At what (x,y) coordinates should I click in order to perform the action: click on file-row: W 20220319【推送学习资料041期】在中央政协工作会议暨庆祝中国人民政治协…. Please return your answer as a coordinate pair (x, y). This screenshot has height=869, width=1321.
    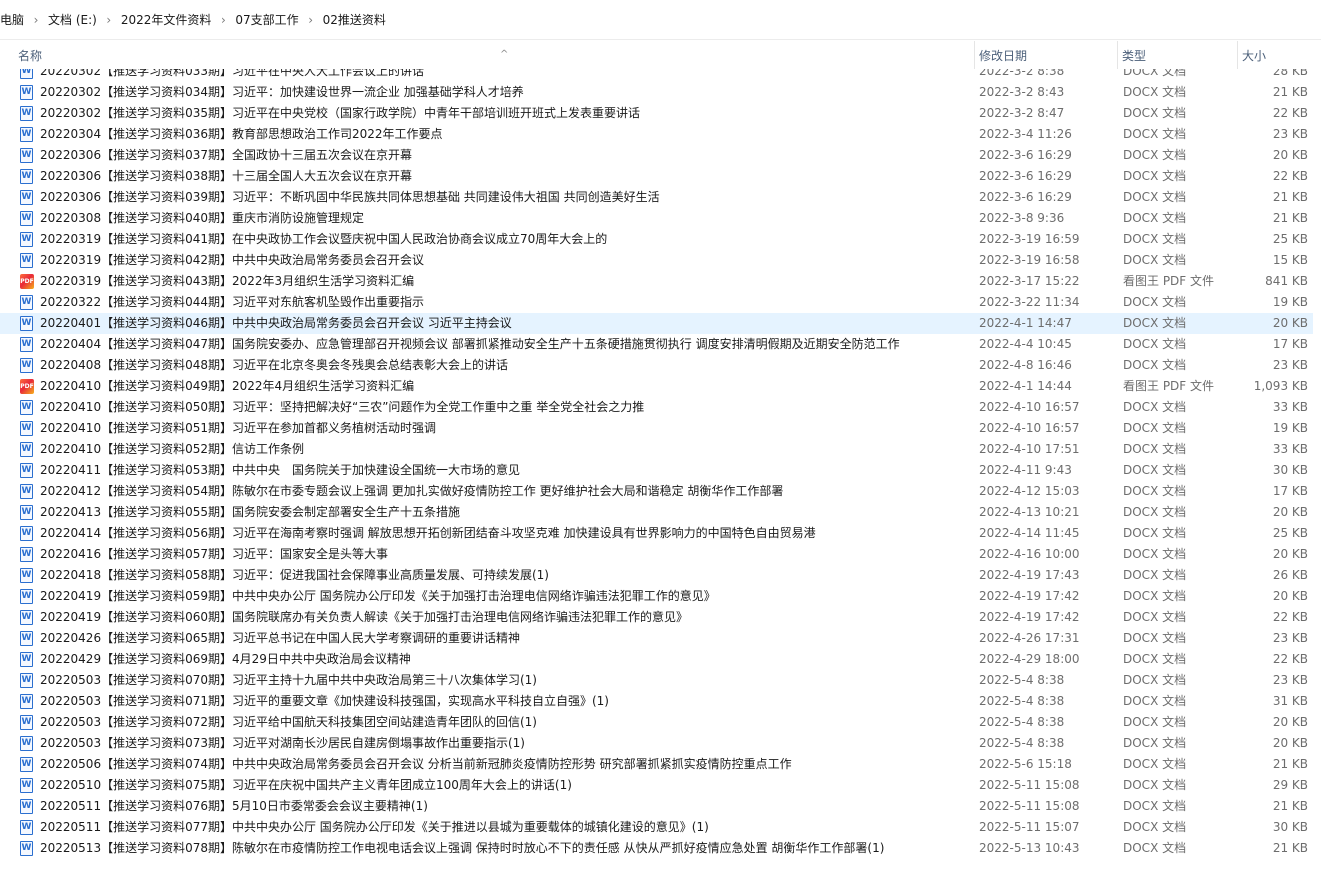
    Looking at the image, I should click on (656, 239).